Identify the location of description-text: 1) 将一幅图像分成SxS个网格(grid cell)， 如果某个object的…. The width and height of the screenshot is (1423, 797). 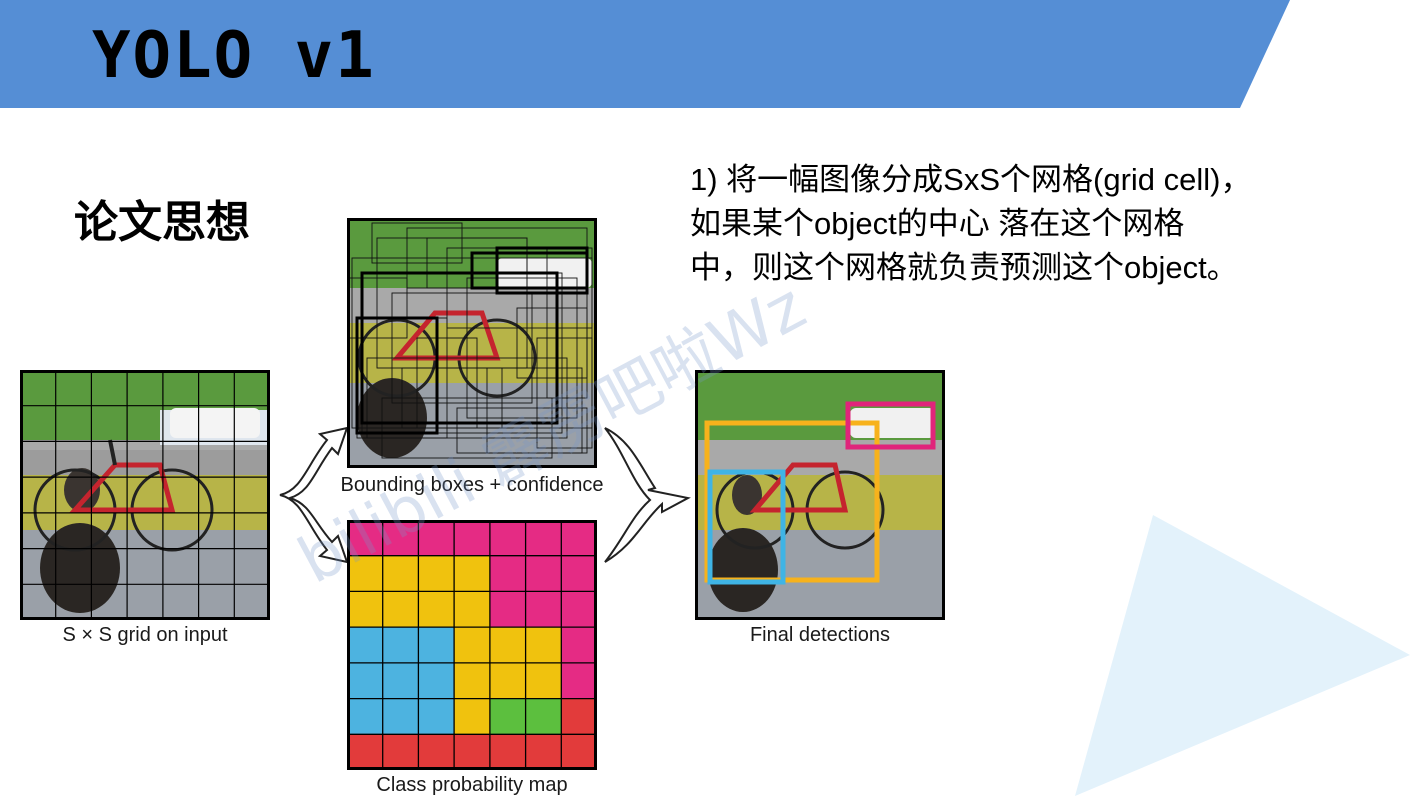
(1020, 224).